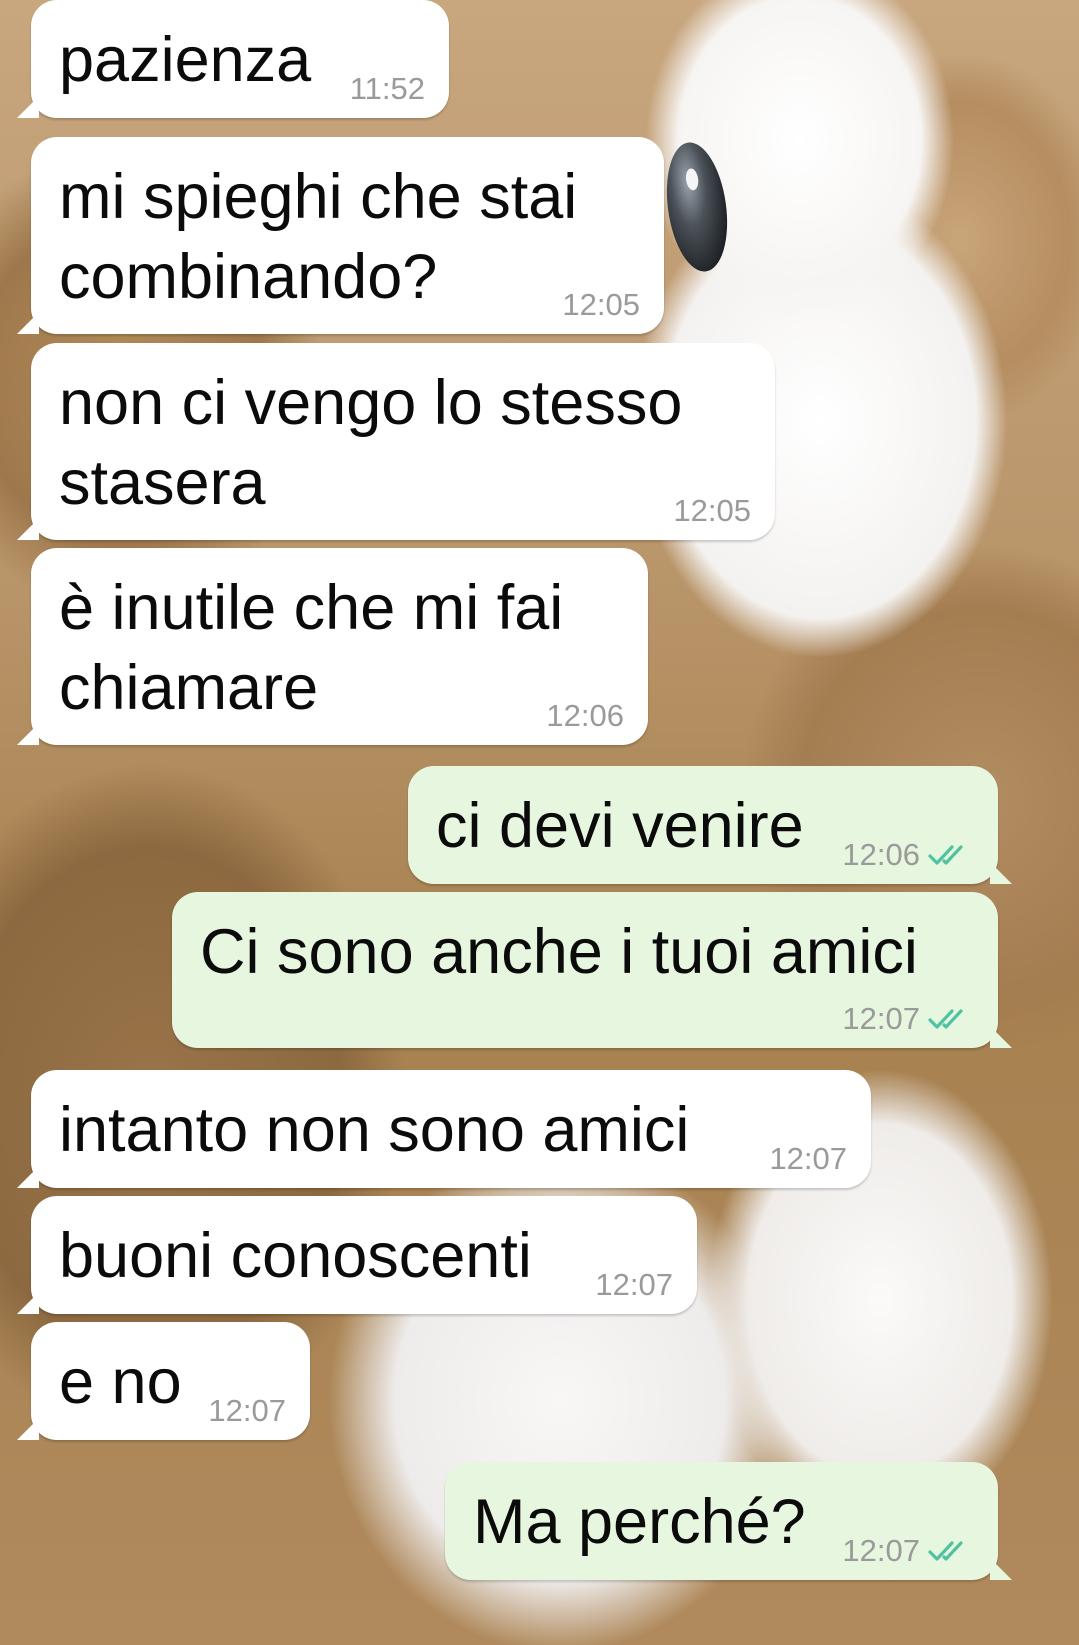 The image size is (1079, 1645). I want to click on incoming-message: buoni conoscenti 12:07, so click(357, 1255).